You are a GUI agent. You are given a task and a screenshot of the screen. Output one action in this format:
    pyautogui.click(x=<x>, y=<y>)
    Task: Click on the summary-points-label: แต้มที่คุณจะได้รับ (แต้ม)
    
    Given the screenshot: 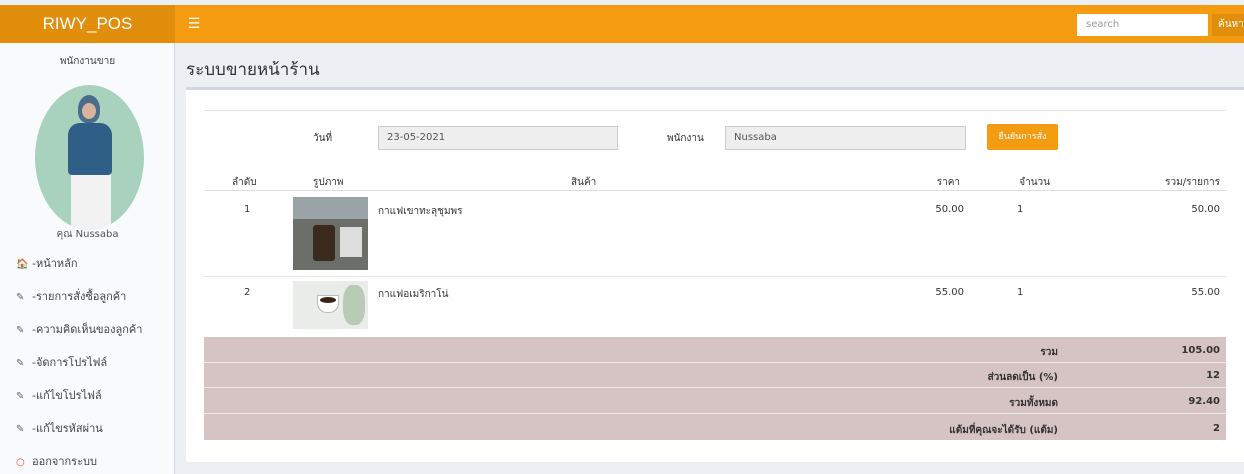 What is the action you would take?
    pyautogui.click(x=1003, y=430)
    